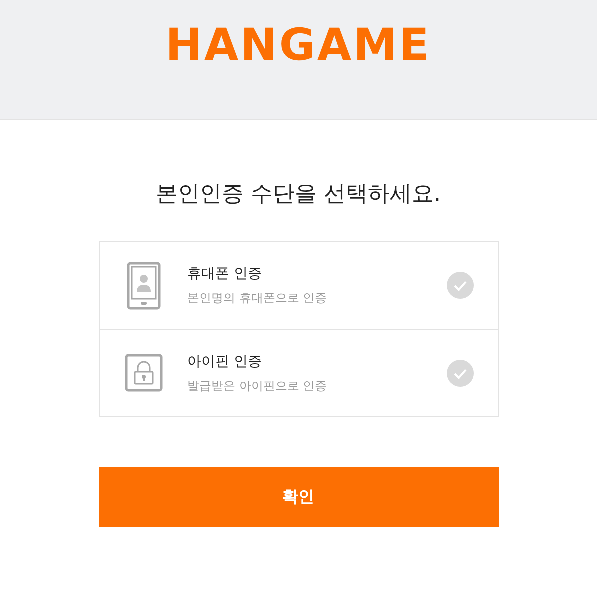 The height and width of the screenshot is (589, 597). Describe the element at coordinates (225, 362) in the screenshot. I see `option-title: 아이핀 인증` at that location.